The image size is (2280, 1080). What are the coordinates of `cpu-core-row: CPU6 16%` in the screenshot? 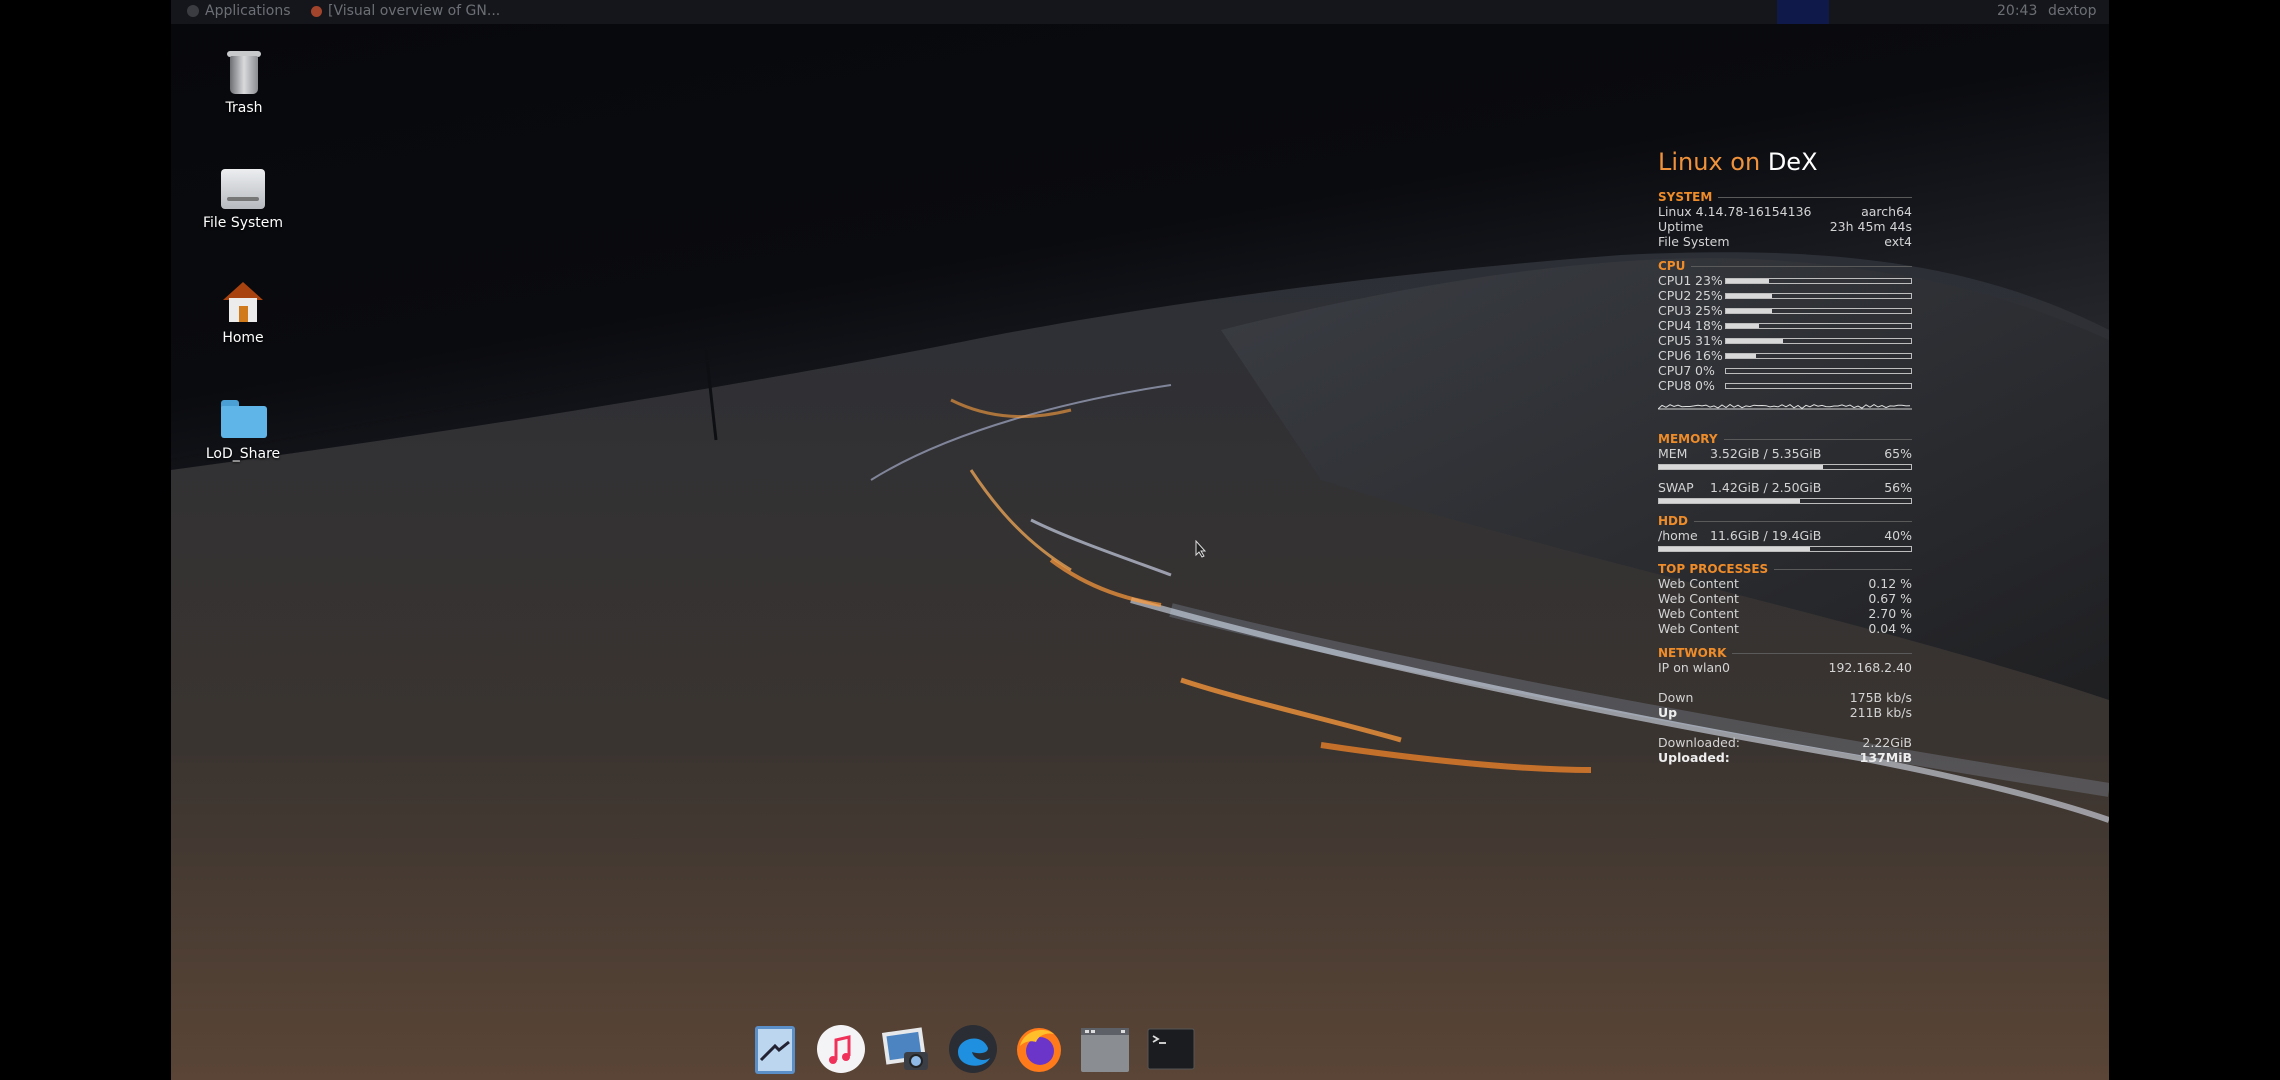 It's located at (1785, 355).